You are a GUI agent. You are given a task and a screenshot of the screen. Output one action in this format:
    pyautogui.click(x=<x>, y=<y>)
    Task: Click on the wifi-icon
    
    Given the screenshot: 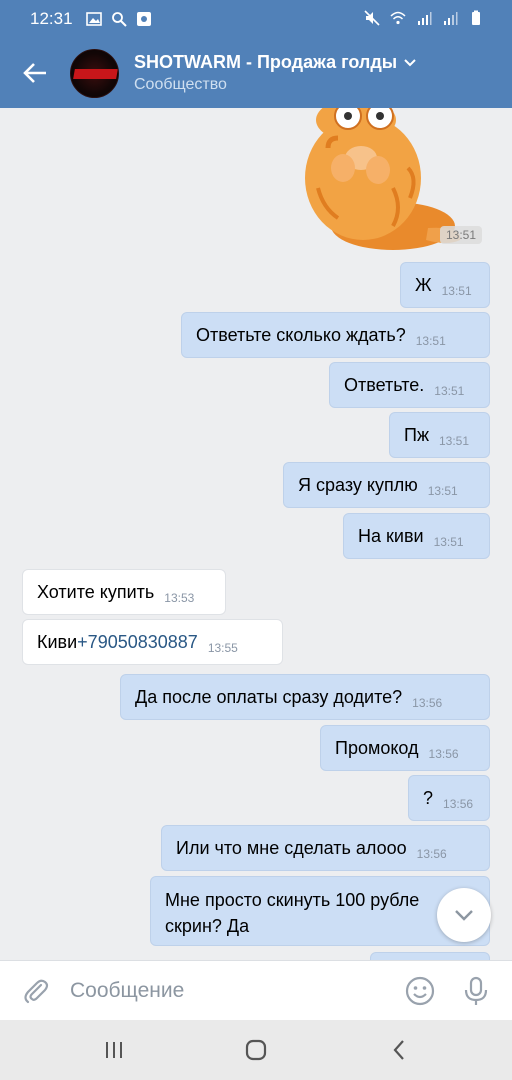 What is the action you would take?
    pyautogui.click(x=398, y=18)
    